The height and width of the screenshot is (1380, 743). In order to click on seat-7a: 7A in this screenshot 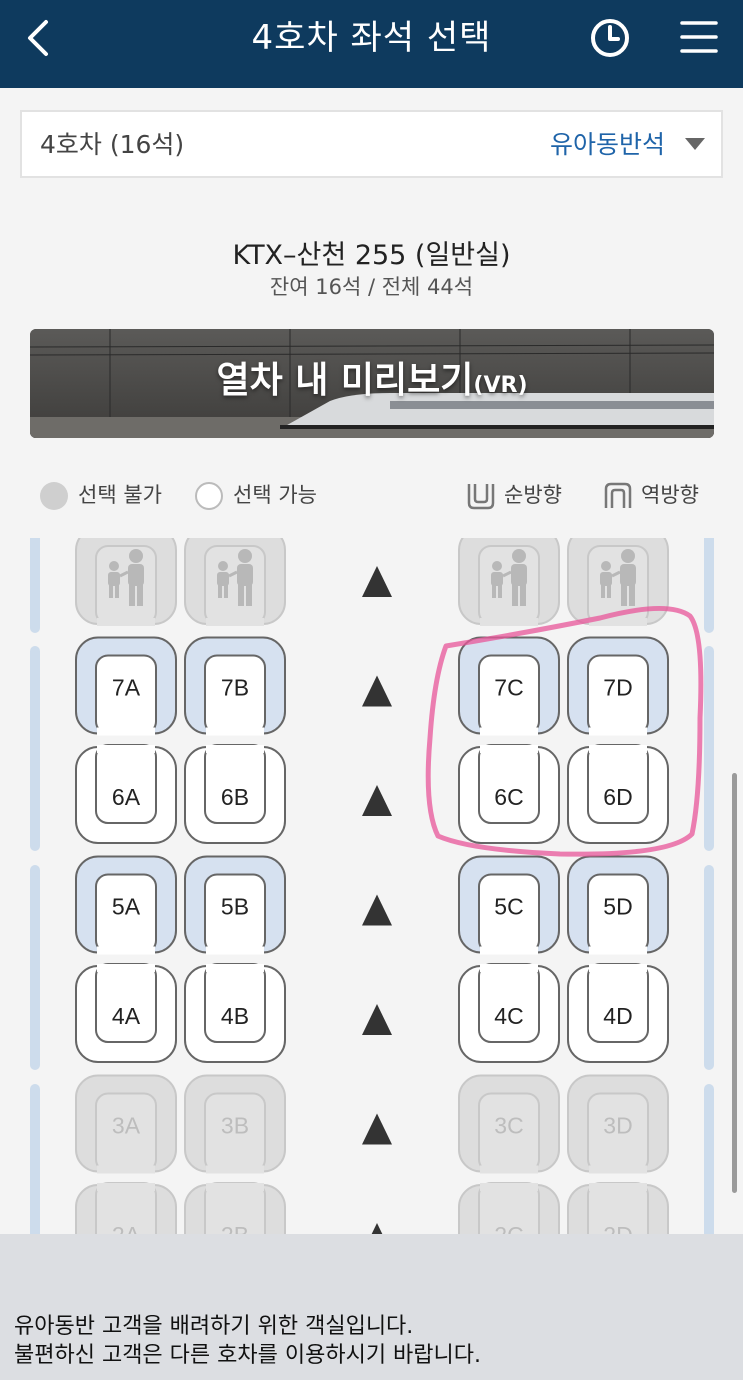, I will do `click(126, 686)`.